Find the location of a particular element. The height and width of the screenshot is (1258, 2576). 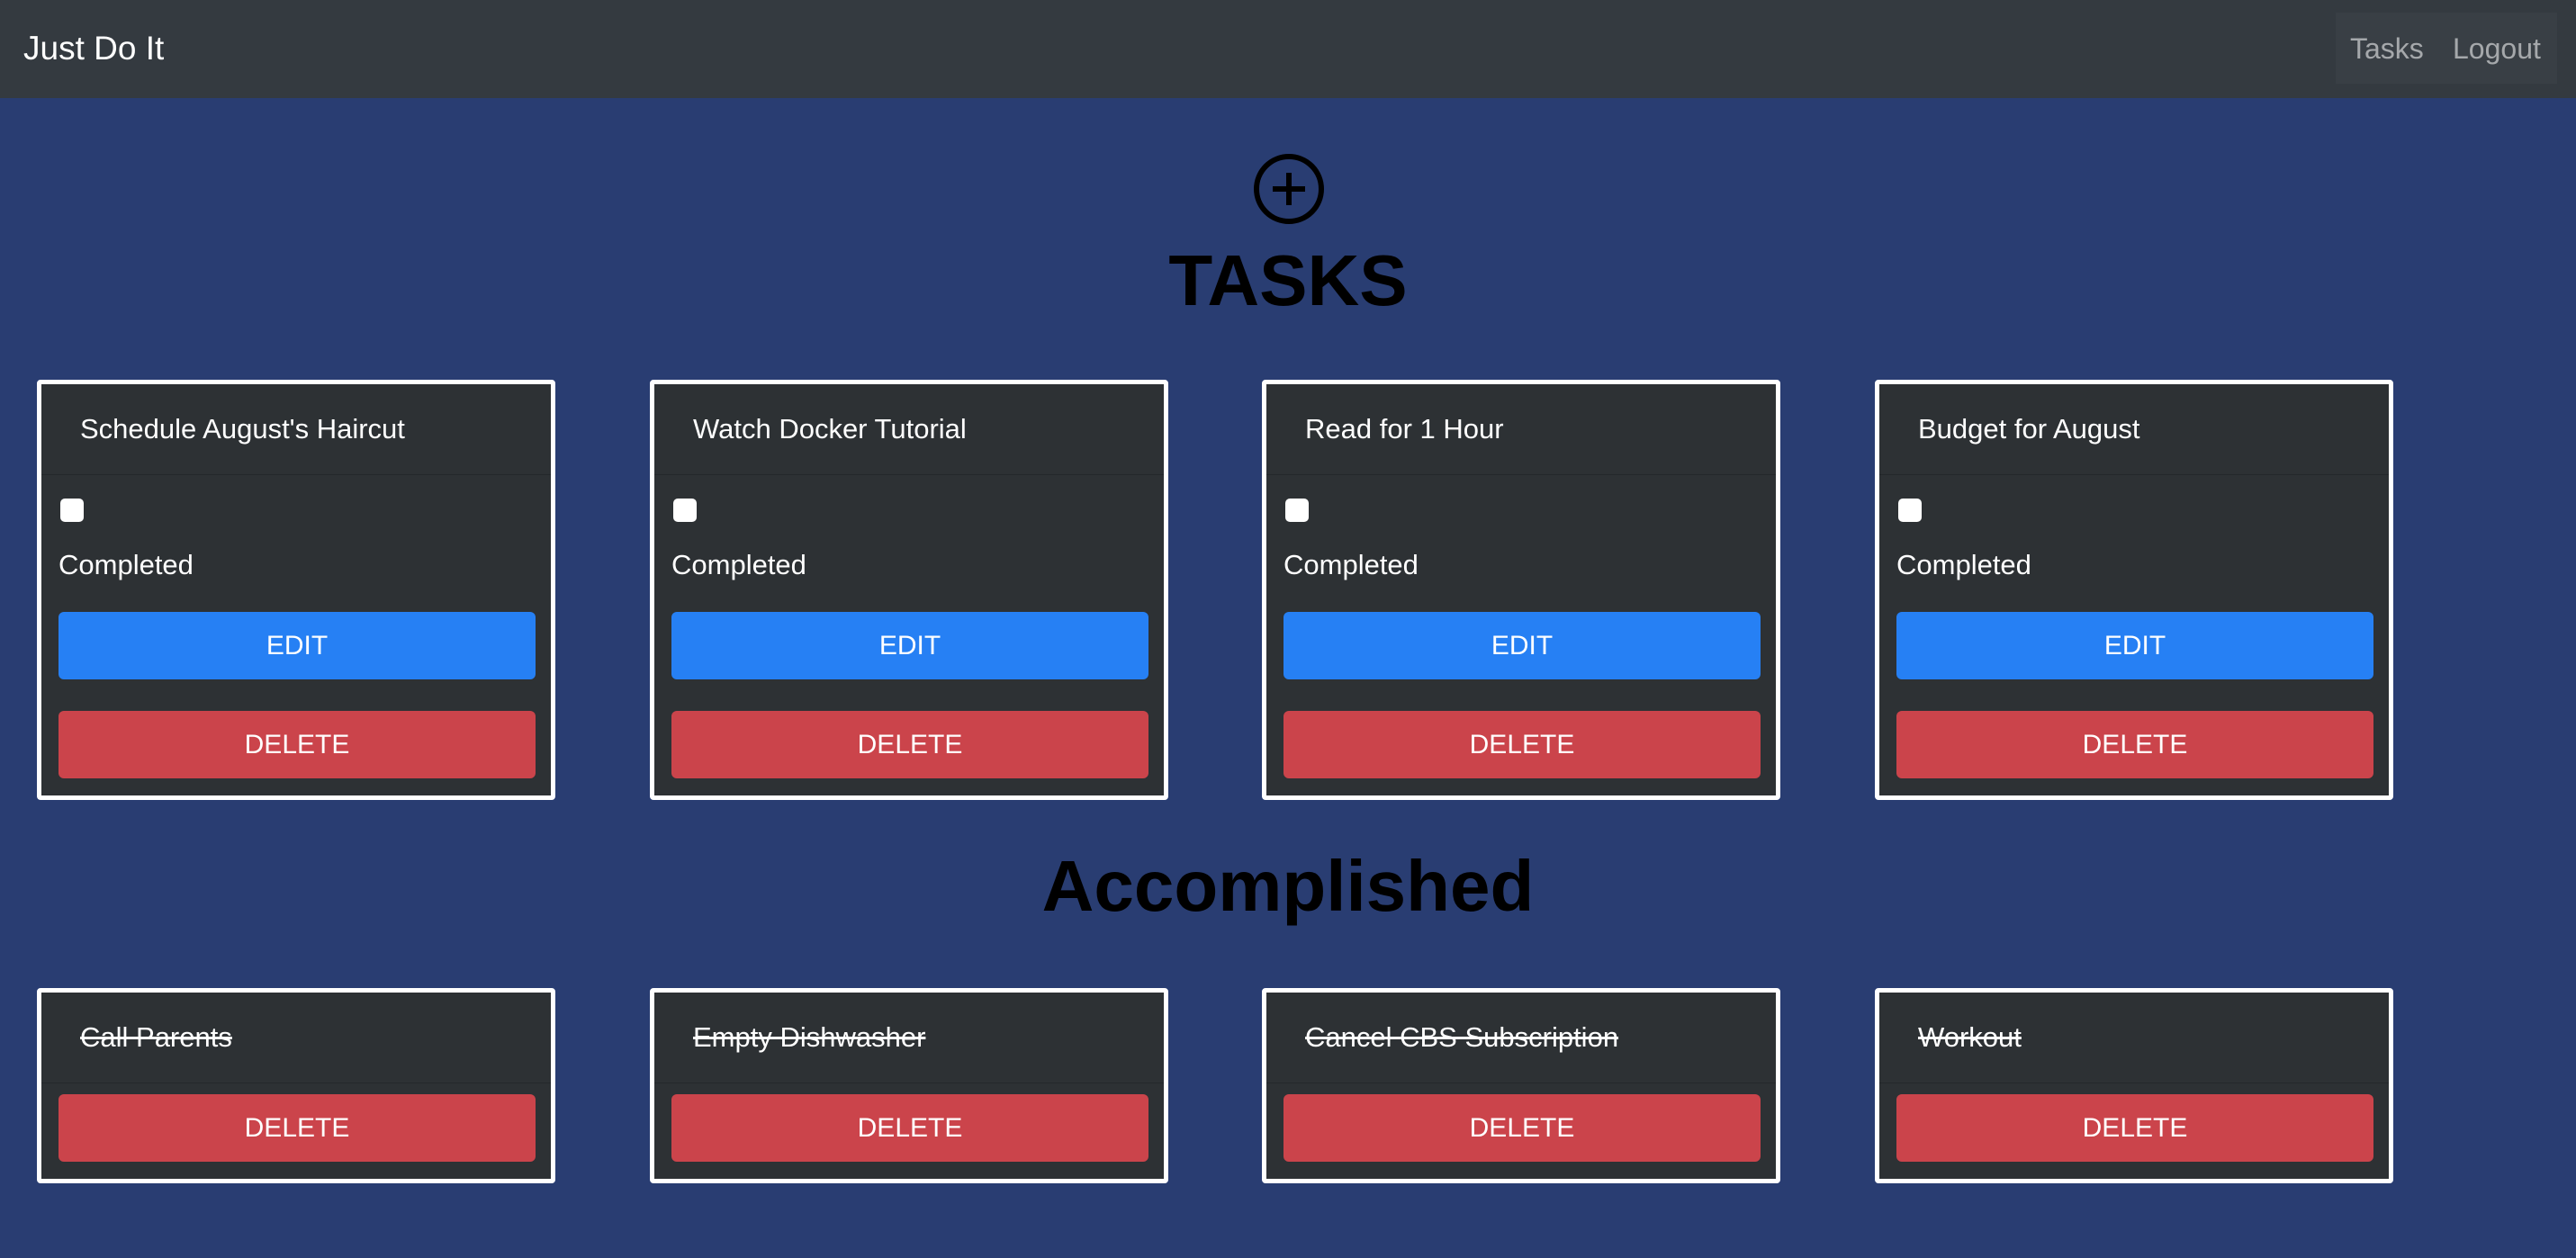

accomplished-title: Workout is located at coordinates (1970, 1037).